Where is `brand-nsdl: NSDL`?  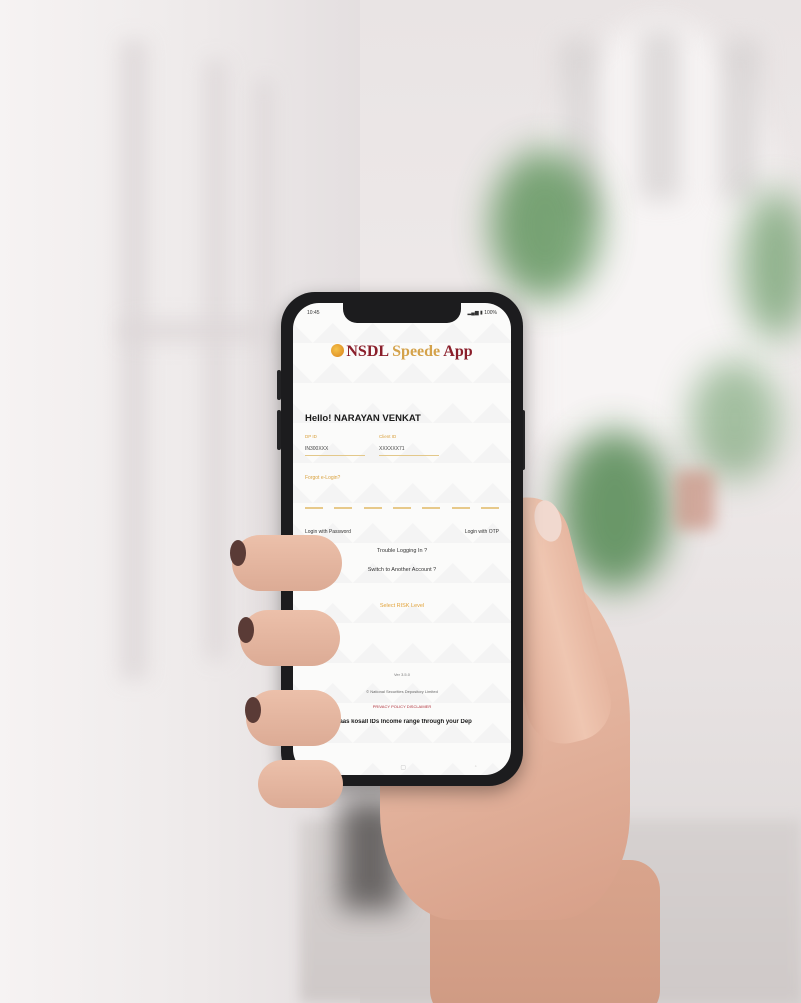
brand-nsdl: NSDL is located at coordinates (367, 351).